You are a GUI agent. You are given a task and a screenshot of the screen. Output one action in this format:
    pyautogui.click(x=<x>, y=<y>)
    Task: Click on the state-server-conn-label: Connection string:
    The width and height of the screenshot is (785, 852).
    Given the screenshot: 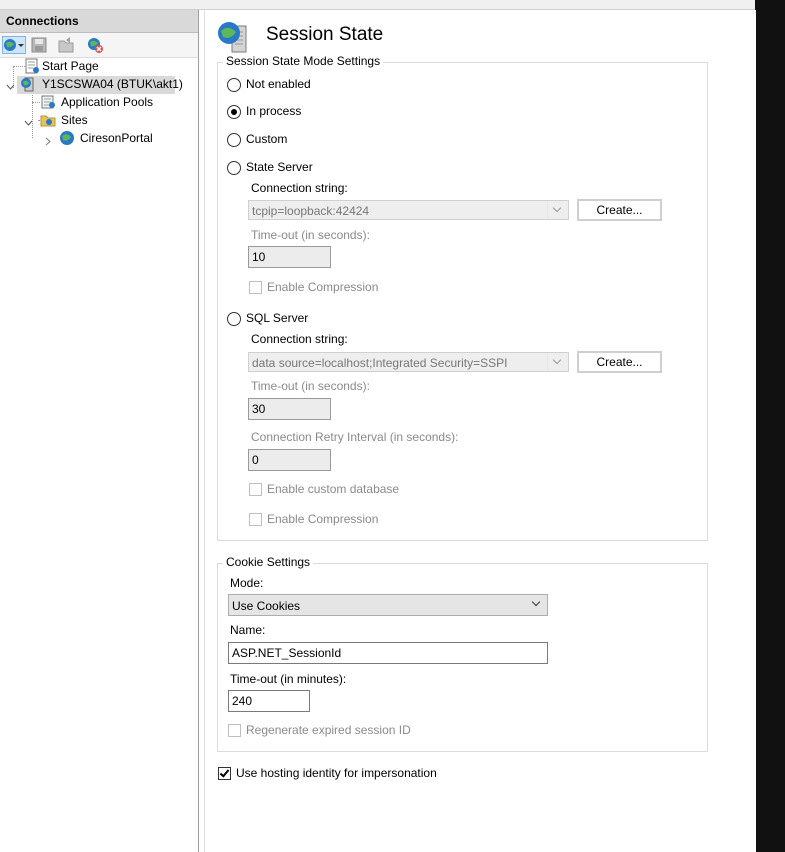 What is the action you would take?
    pyautogui.click(x=299, y=188)
    